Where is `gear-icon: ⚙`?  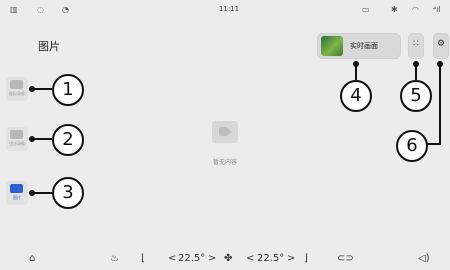 gear-icon: ⚙ is located at coordinates (441, 44).